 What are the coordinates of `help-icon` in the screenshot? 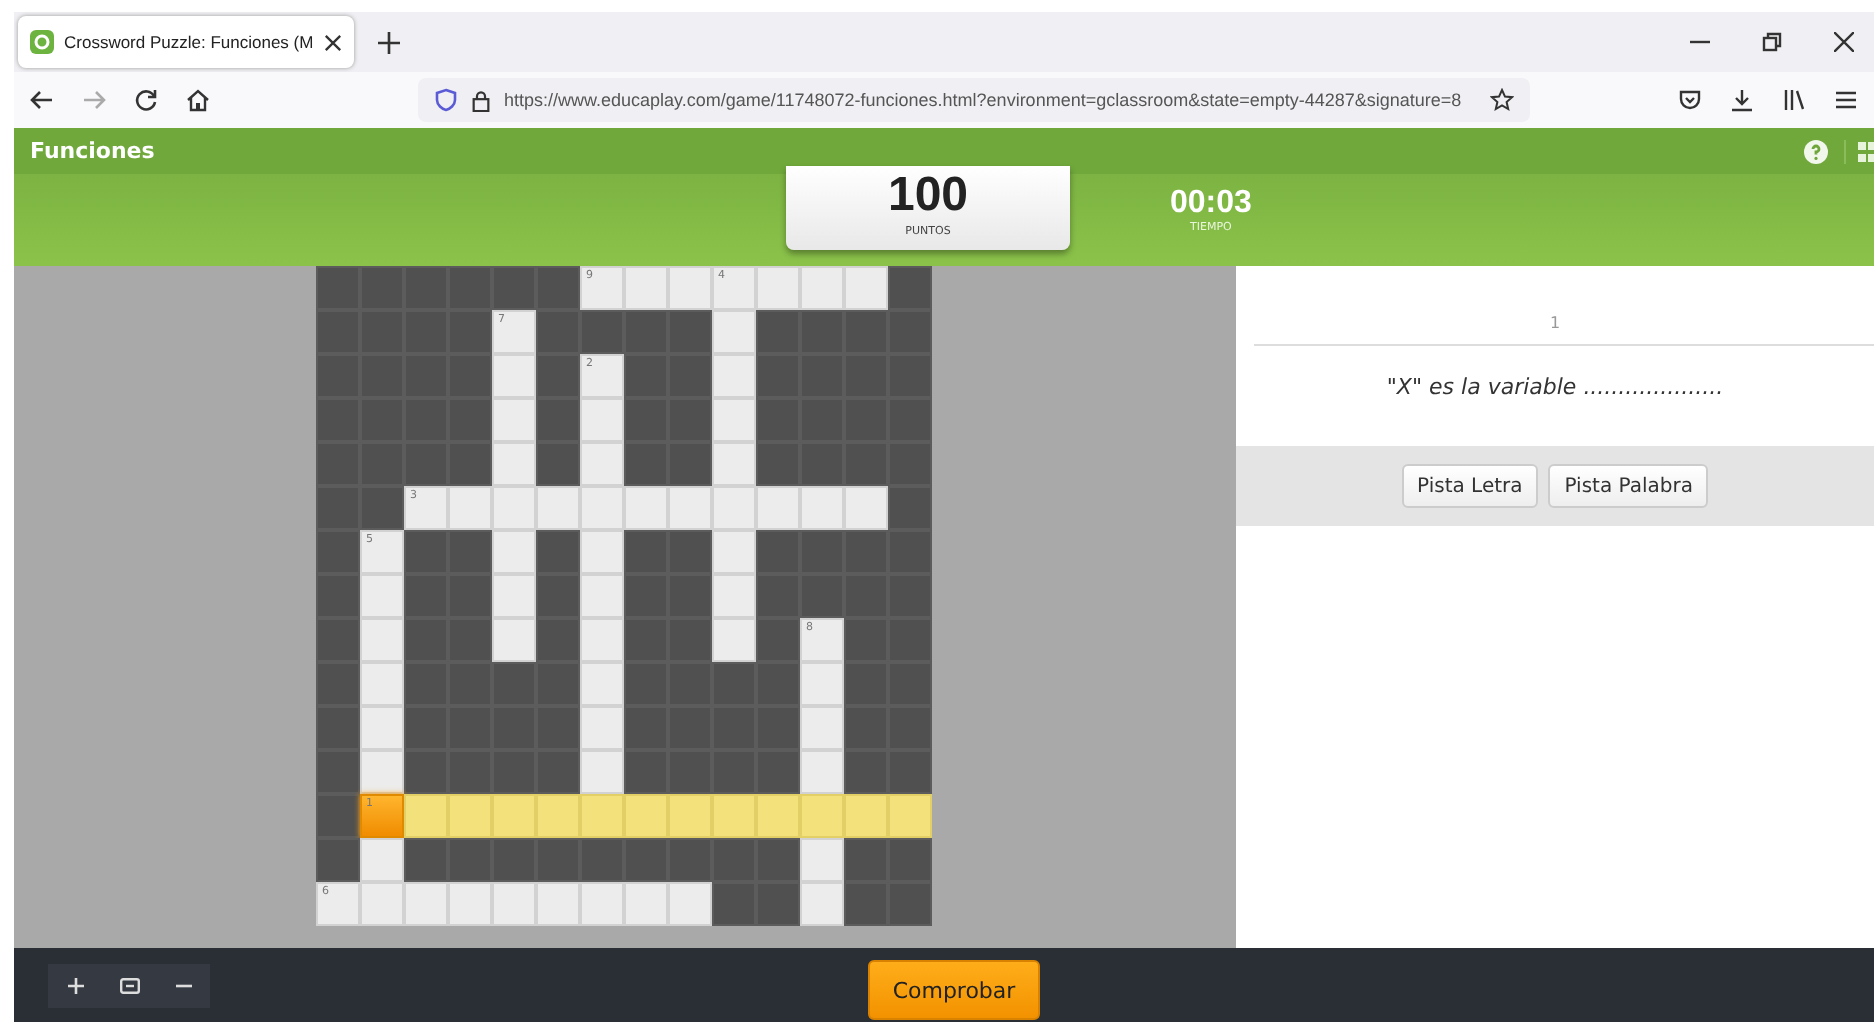 It's located at (1816, 151).